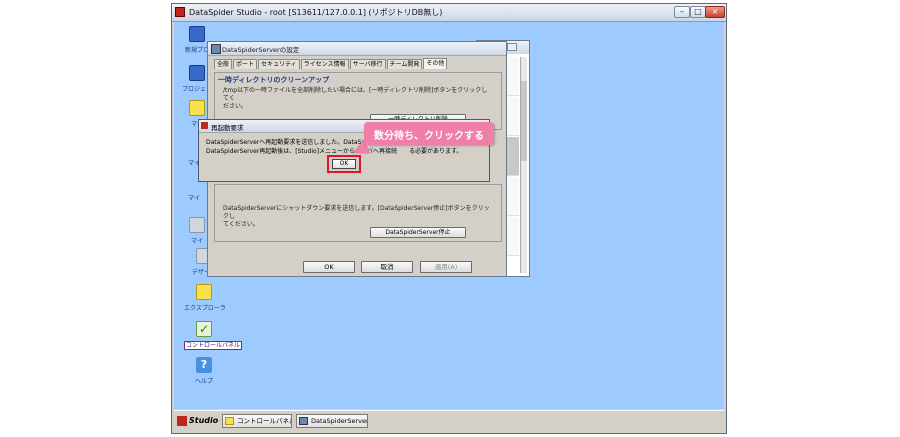 Image resolution: width=900 pixels, height=437 pixels. What do you see at coordinates (216, 49) in the screenshot?
I see `settings-icon` at bounding box center [216, 49].